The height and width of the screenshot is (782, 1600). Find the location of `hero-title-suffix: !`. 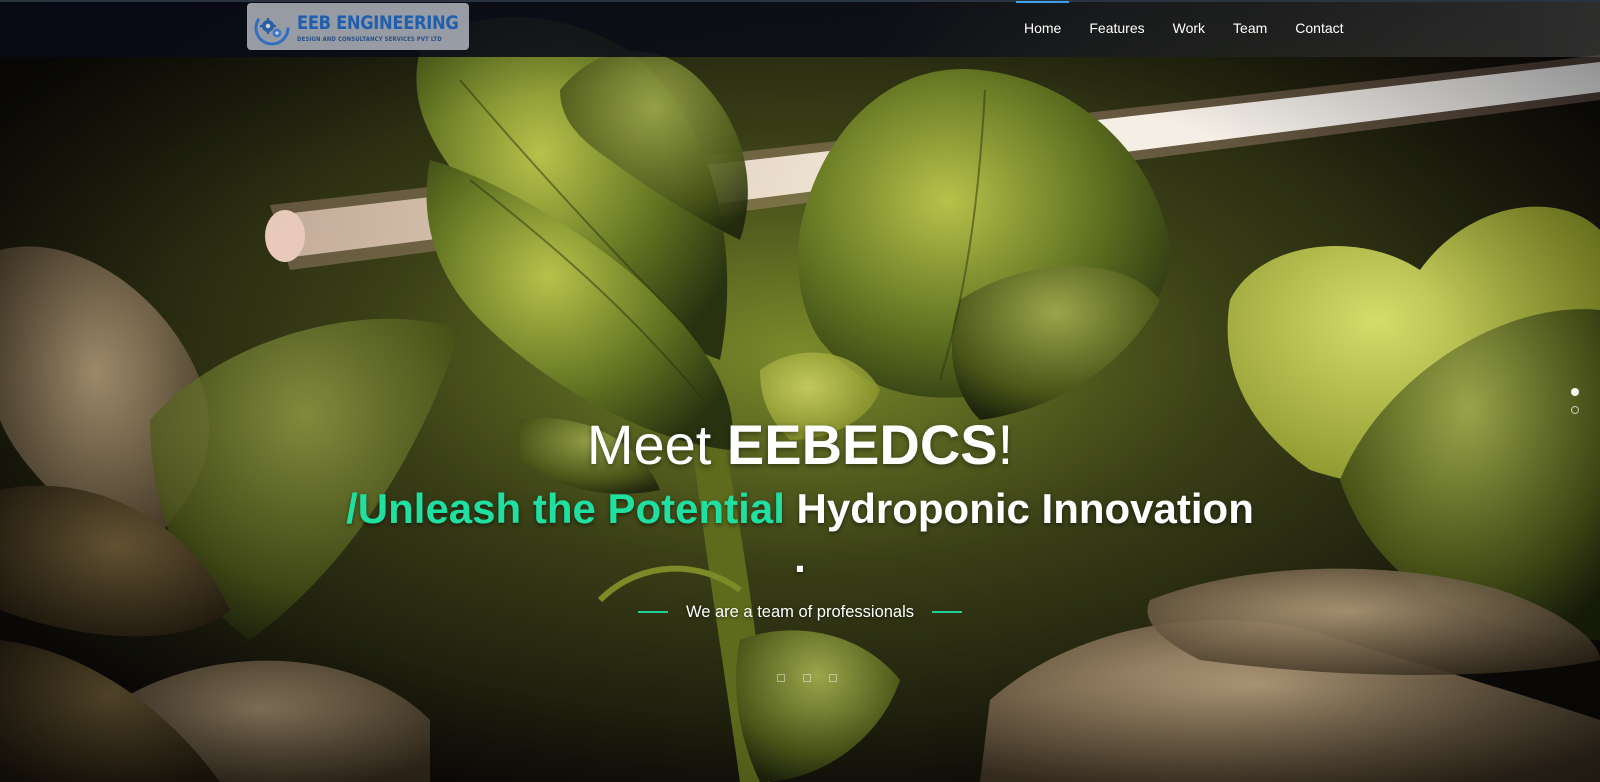

hero-title-suffix: ! is located at coordinates (1005, 444).